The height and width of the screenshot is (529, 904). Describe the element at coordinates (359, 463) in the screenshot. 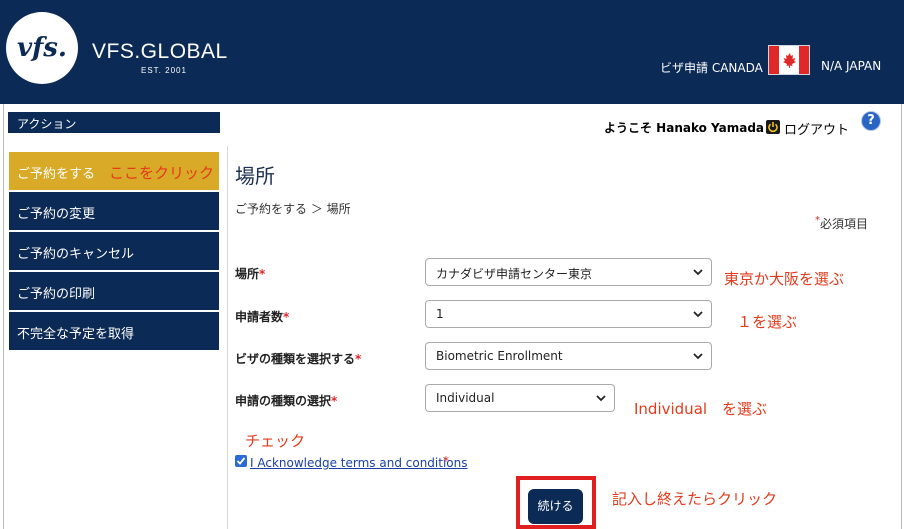

I see `terms-link: I Acknowledge terms and conditions` at that location.